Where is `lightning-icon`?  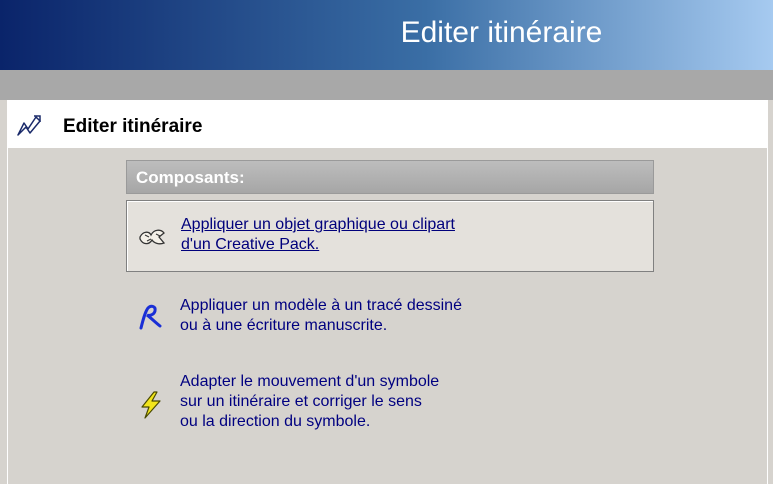 lightning-icon is located at coordinates (151, 405).